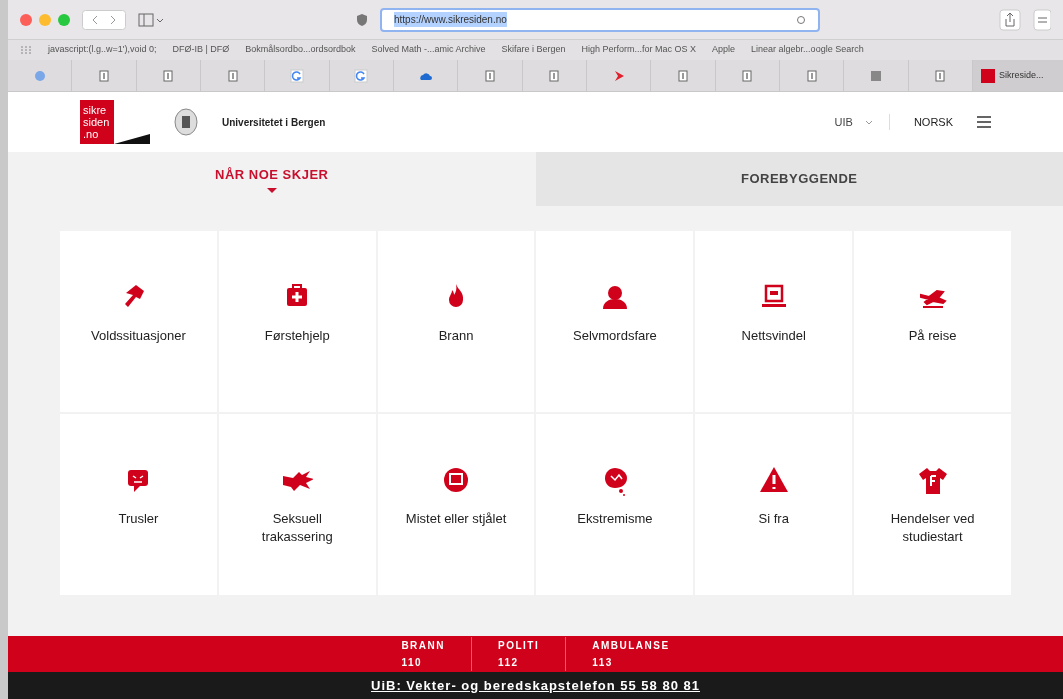  What do you see at coordinates (1042, 19) in the screenshot?
I see `tabs-overview-icon` at bounding box center [1042, 19].